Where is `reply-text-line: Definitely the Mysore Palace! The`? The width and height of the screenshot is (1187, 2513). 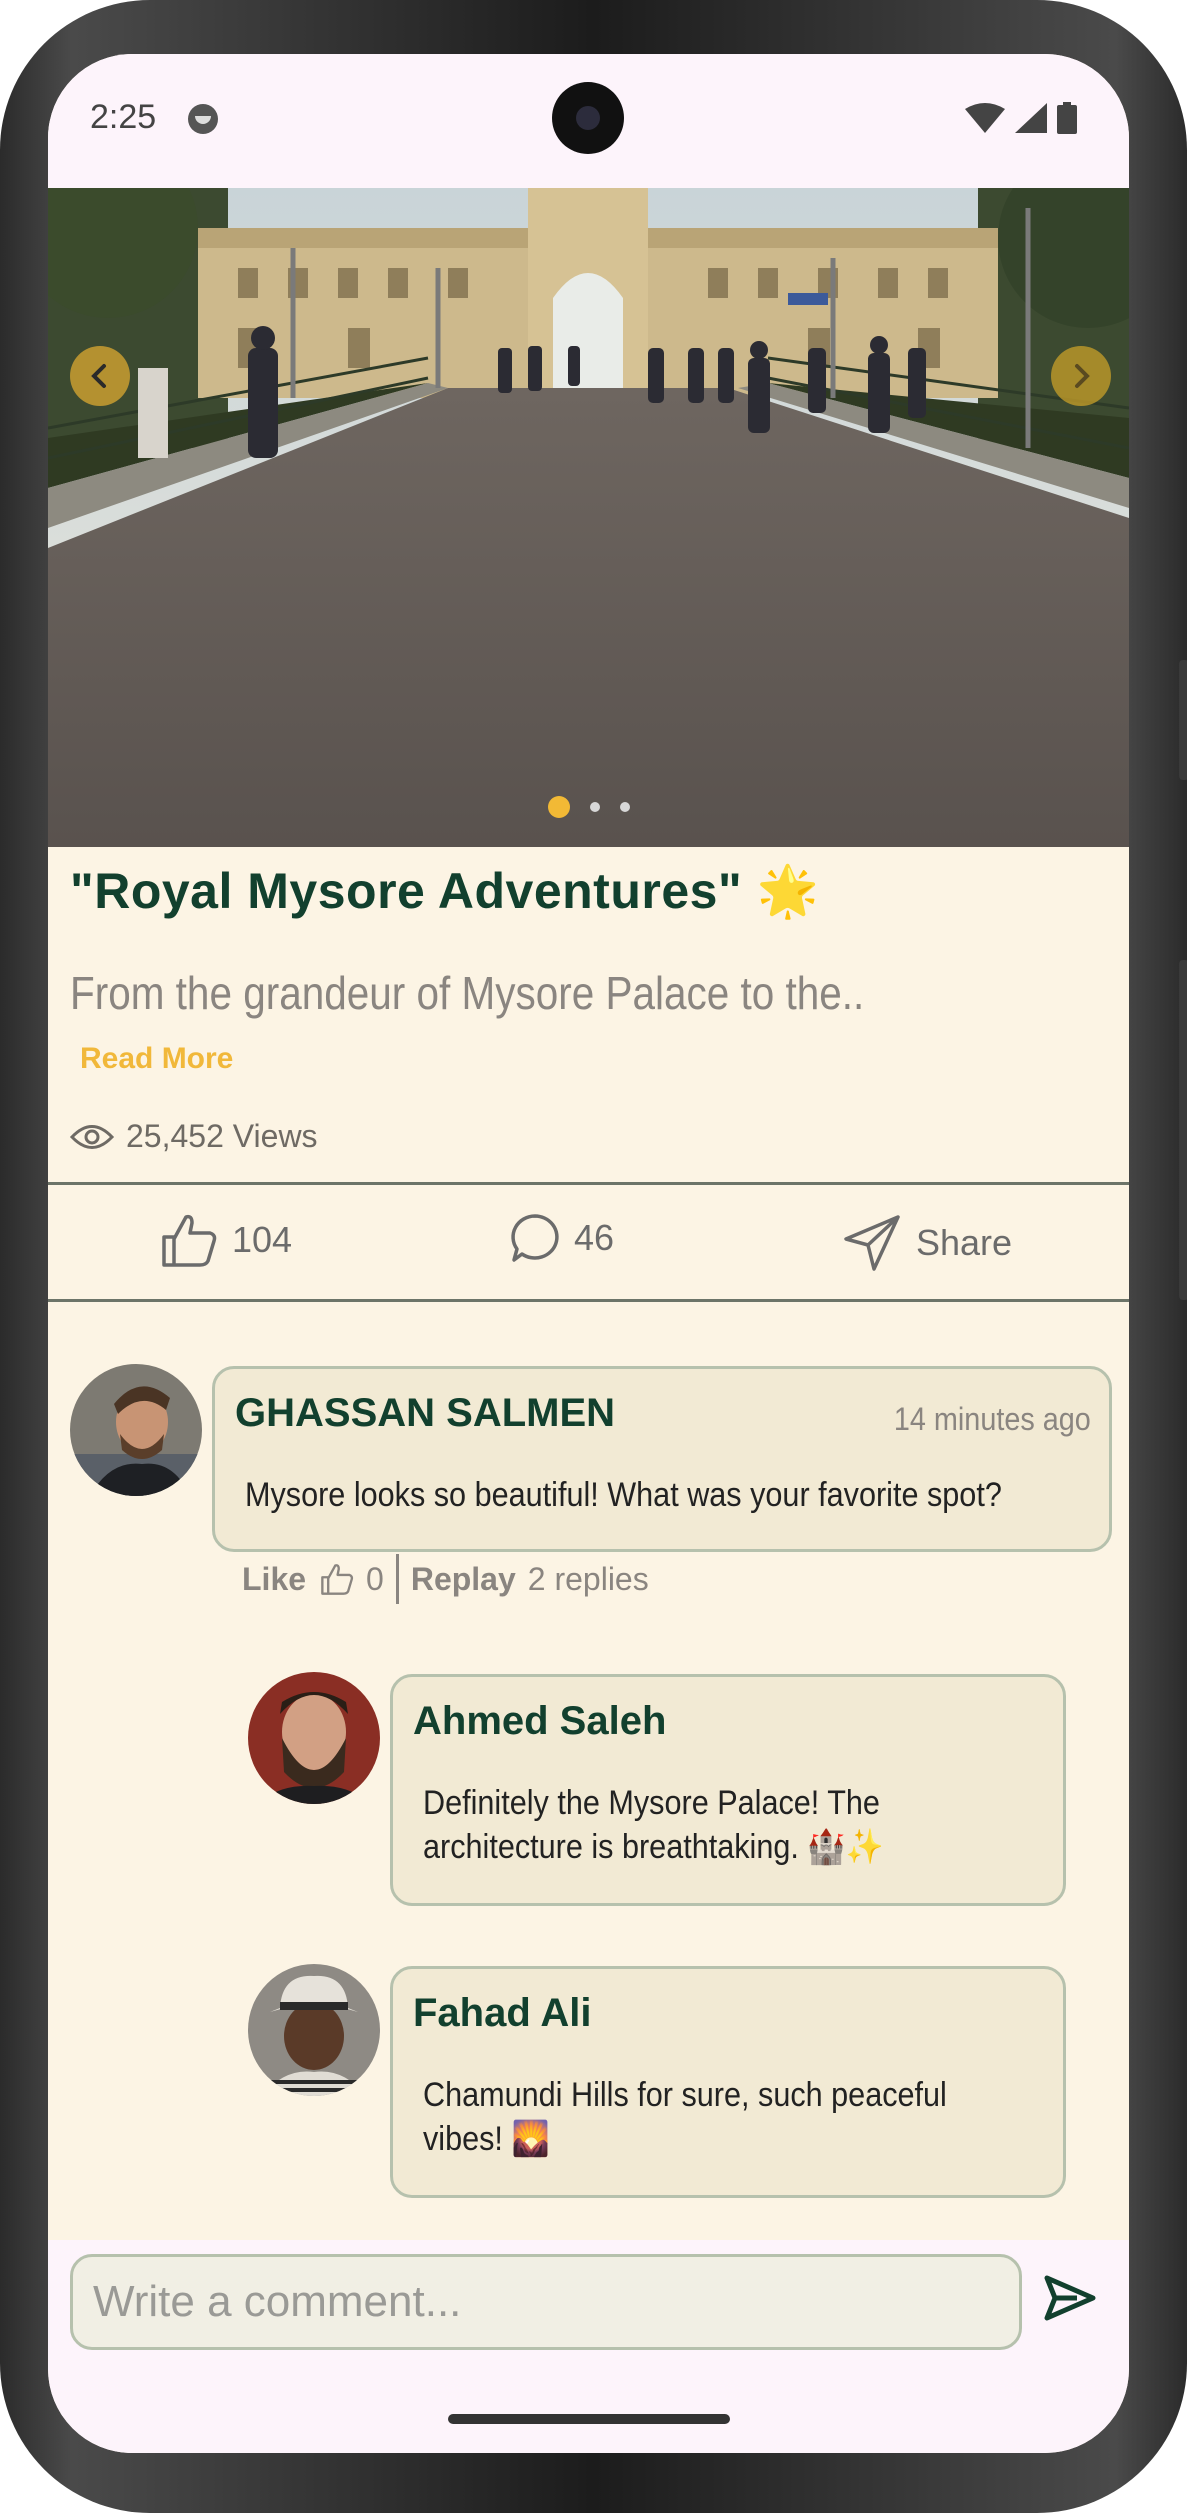
reply-text-line: Definitely the Mysore Palace! The is located at coordinates (651, 1803).